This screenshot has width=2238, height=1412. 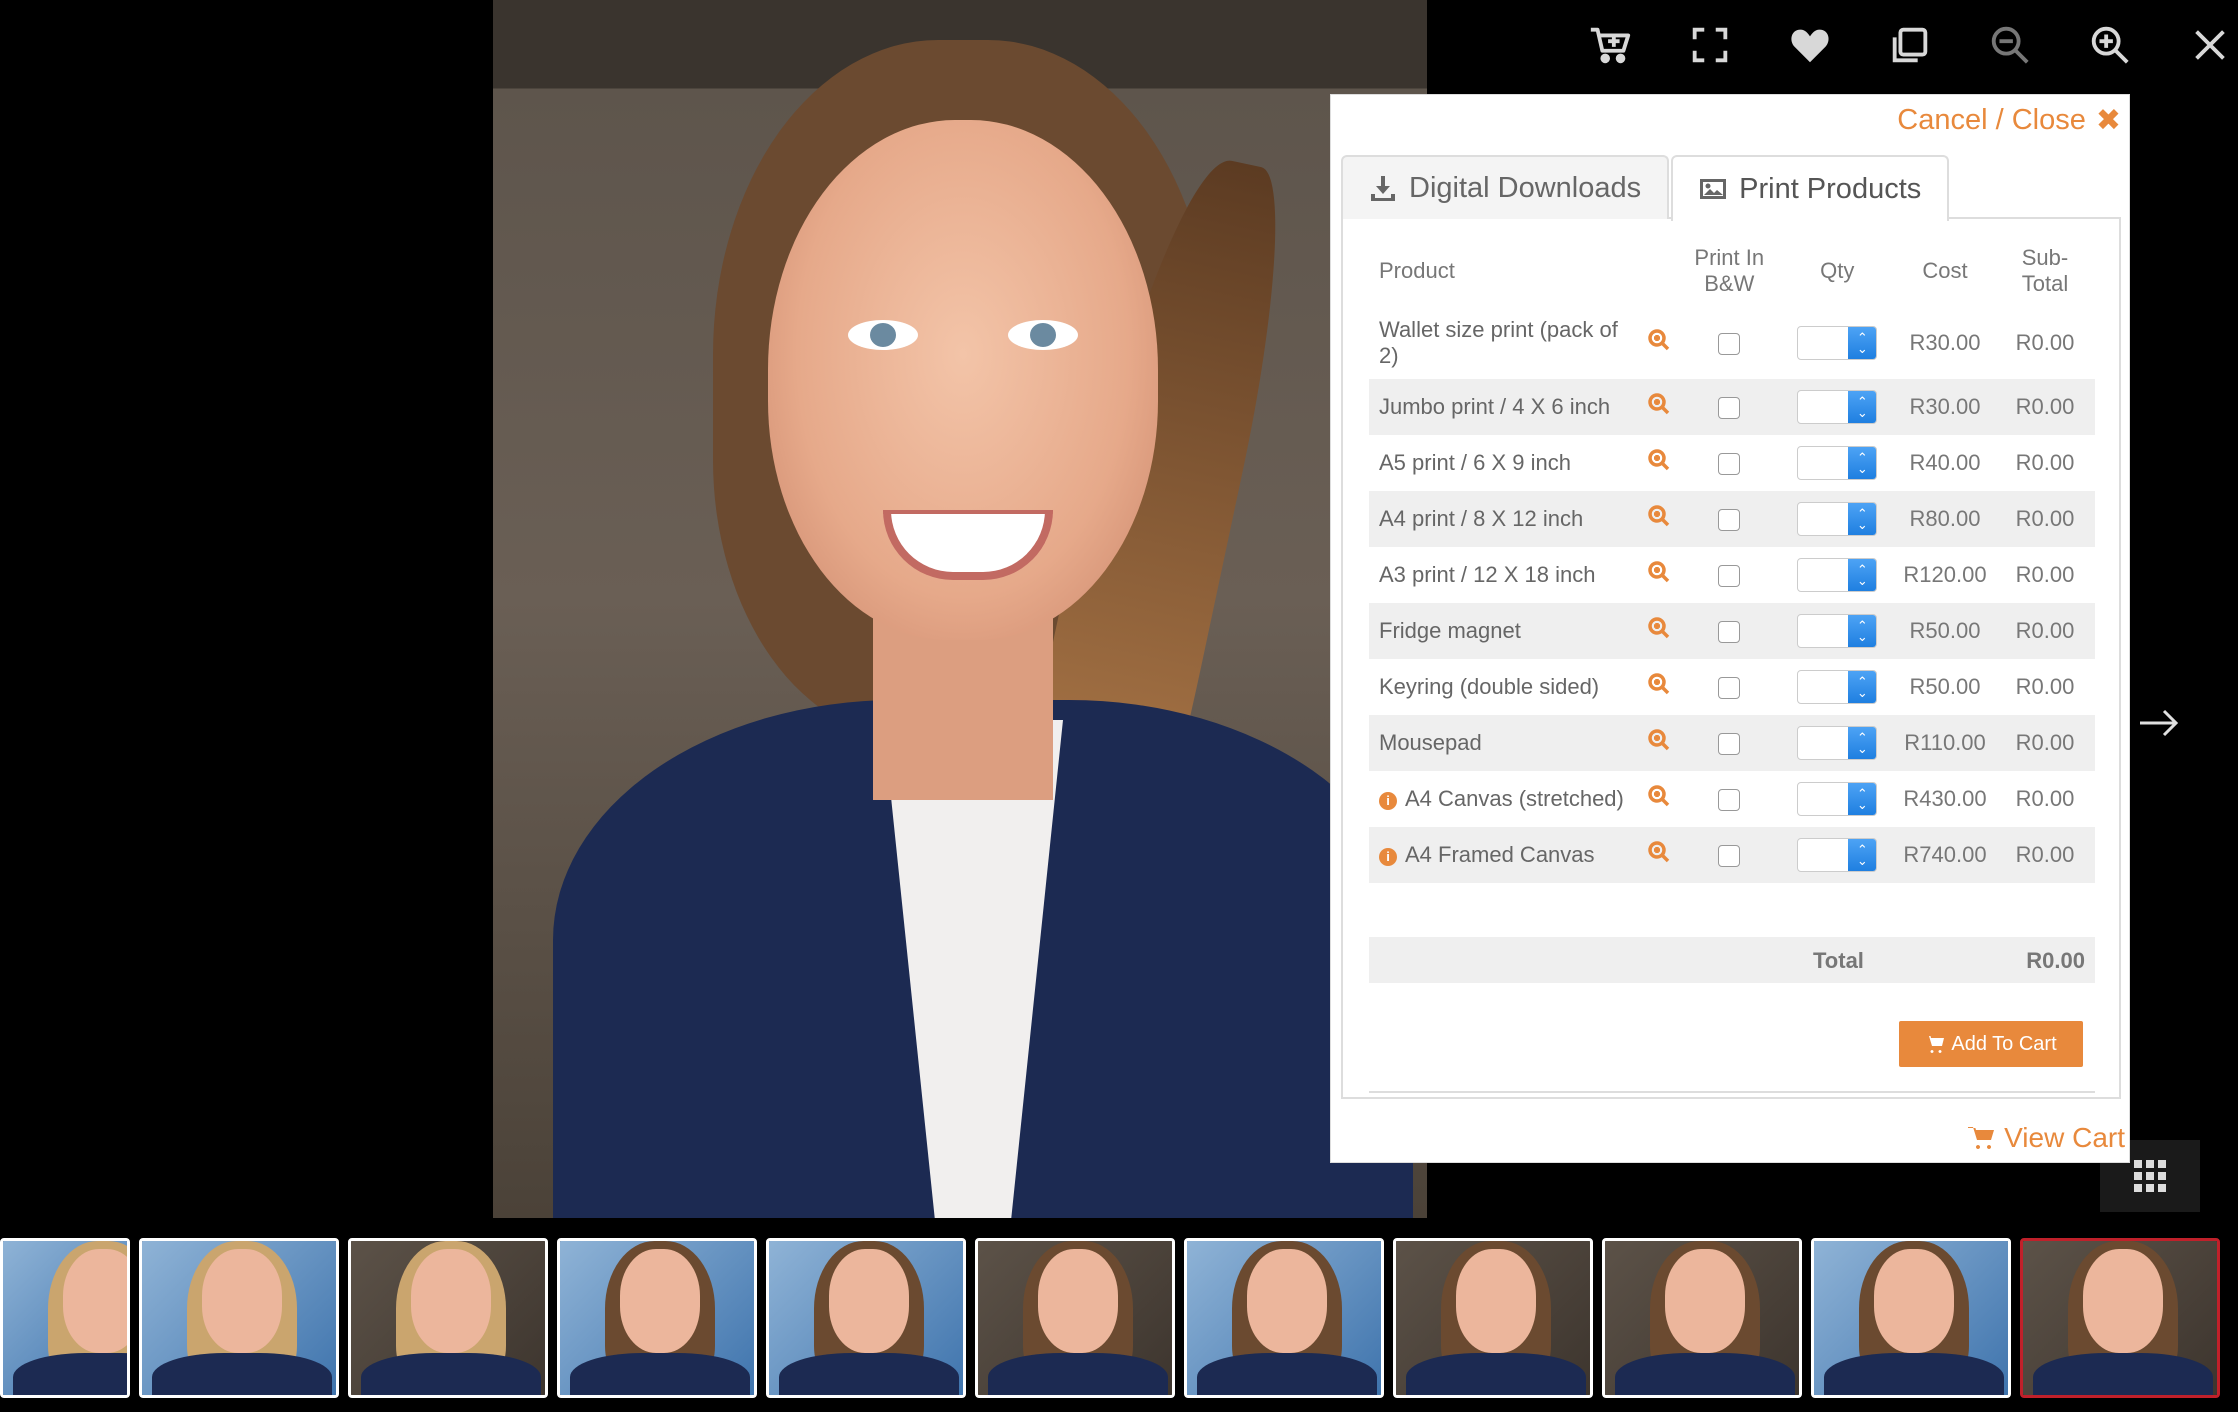 What do you see at coordinates (1710, 45) in the screenshot?
I see `fullscreen-button` at bounding box center [1710, 45].